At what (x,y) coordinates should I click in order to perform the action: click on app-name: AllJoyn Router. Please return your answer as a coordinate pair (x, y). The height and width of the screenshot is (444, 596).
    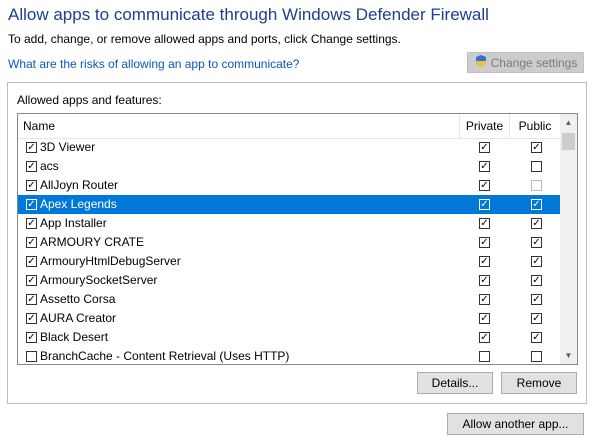
    Looking at the image, I should click on (79, 185).